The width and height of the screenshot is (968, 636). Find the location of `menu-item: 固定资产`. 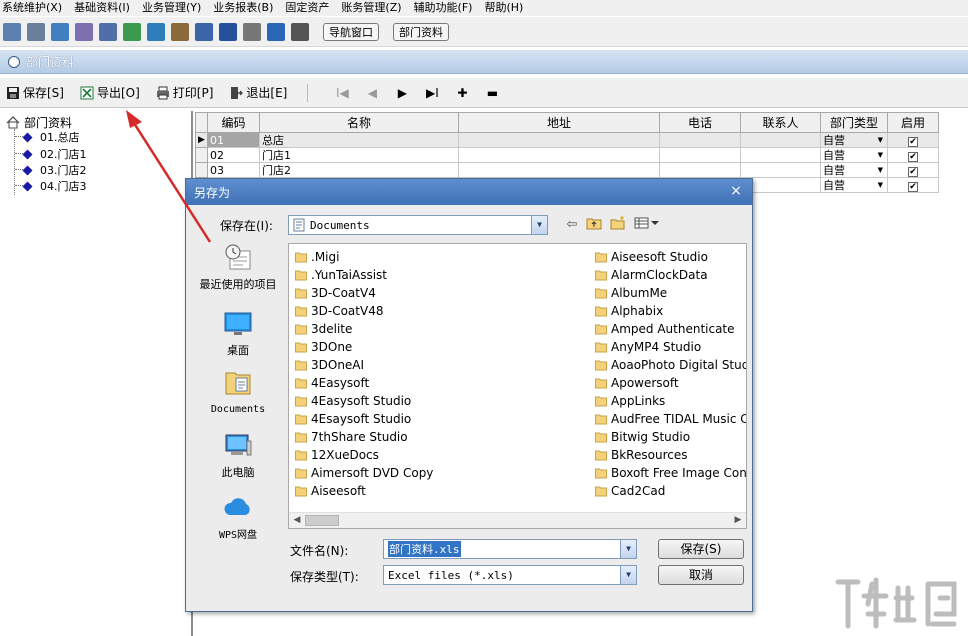

menu-item: 固定资产 is located at coordinates (307, 8).